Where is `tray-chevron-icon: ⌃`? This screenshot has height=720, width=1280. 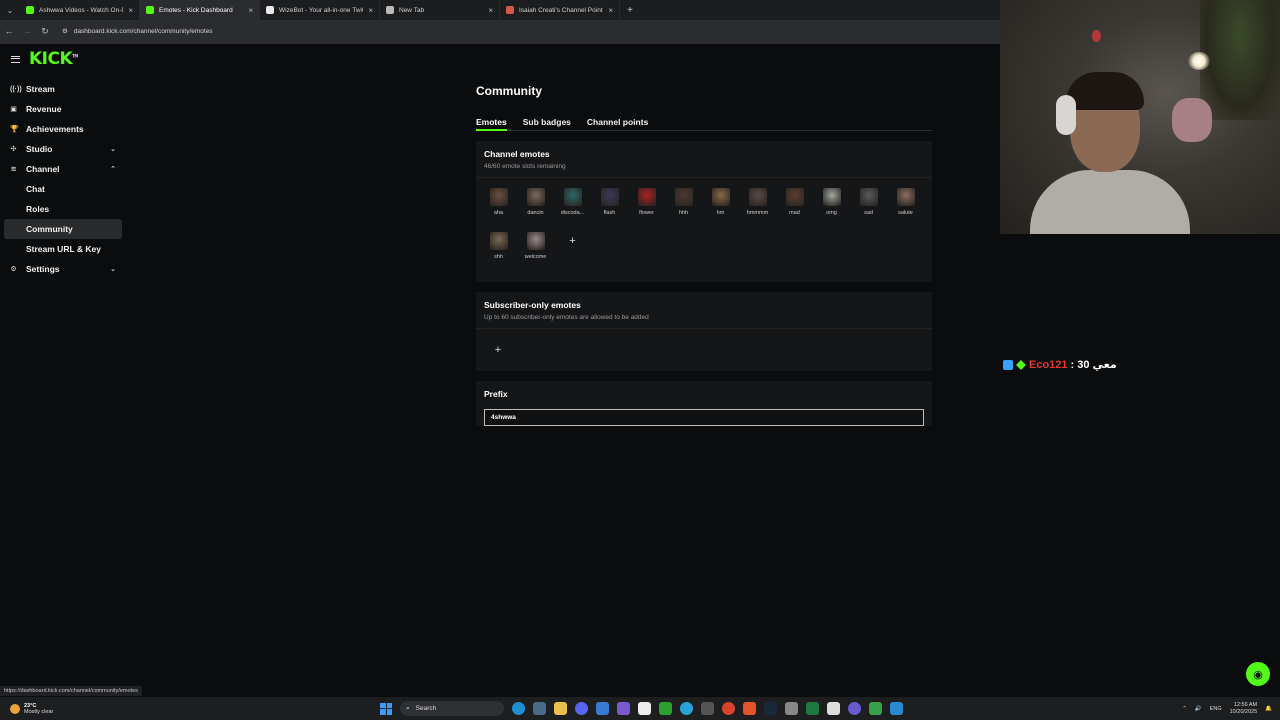
tray-chevron-icon: ⌃ is located at coordinates (1184, 709).